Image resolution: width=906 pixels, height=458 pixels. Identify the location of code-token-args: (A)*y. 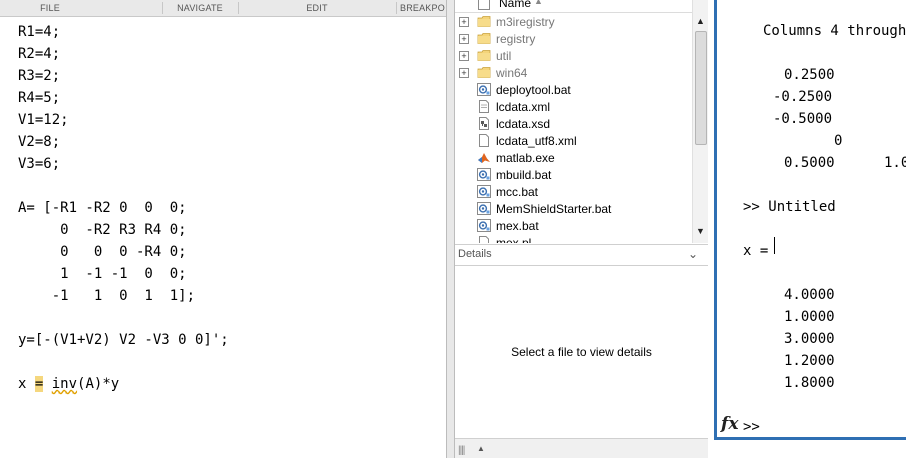
(98, 384).